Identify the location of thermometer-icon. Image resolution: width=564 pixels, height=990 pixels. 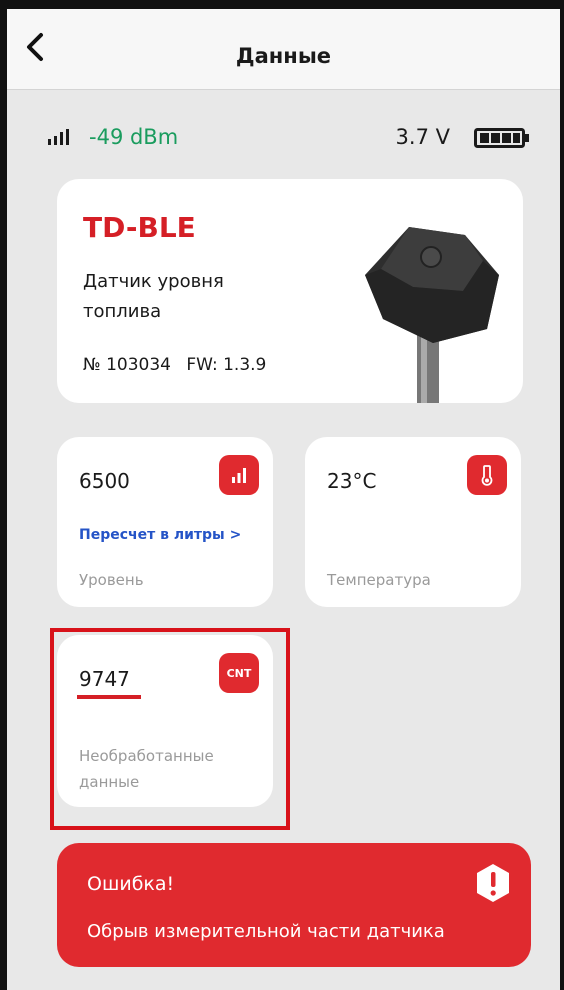
(487, 475).